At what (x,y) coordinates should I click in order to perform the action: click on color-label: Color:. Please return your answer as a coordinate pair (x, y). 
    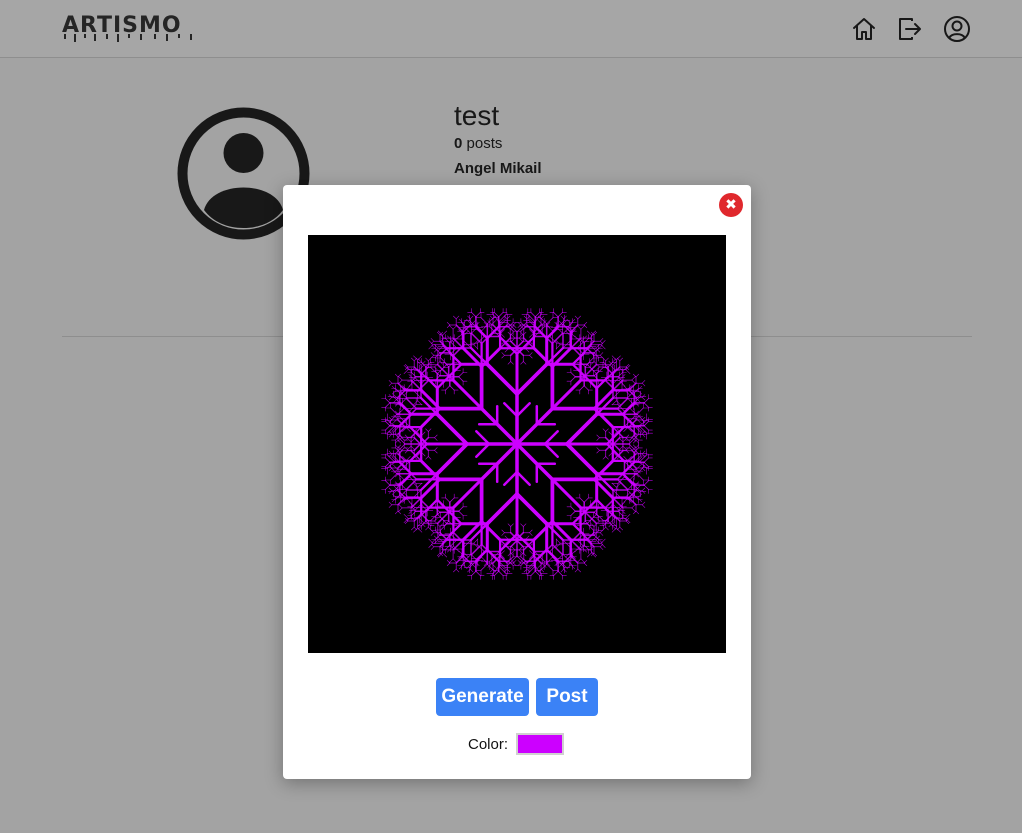
    Looking at the image, I should click on (488, 744).